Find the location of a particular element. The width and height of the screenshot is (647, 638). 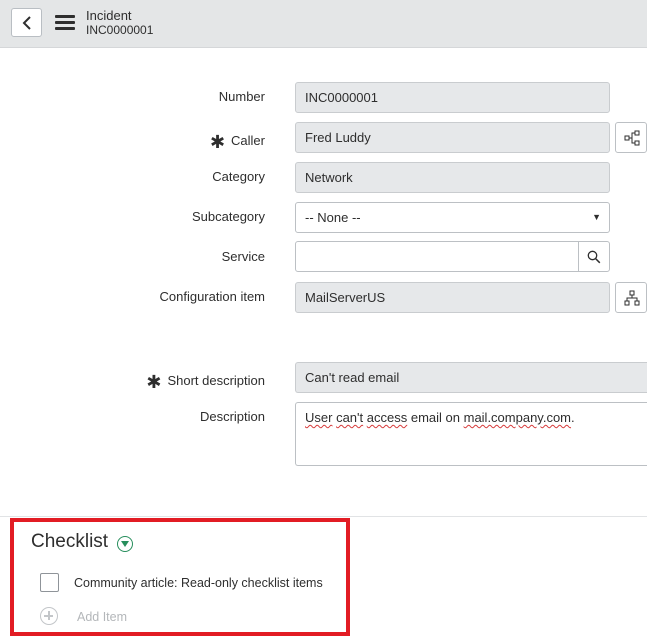

add-circle-icon is located at coordinates (49, 616).